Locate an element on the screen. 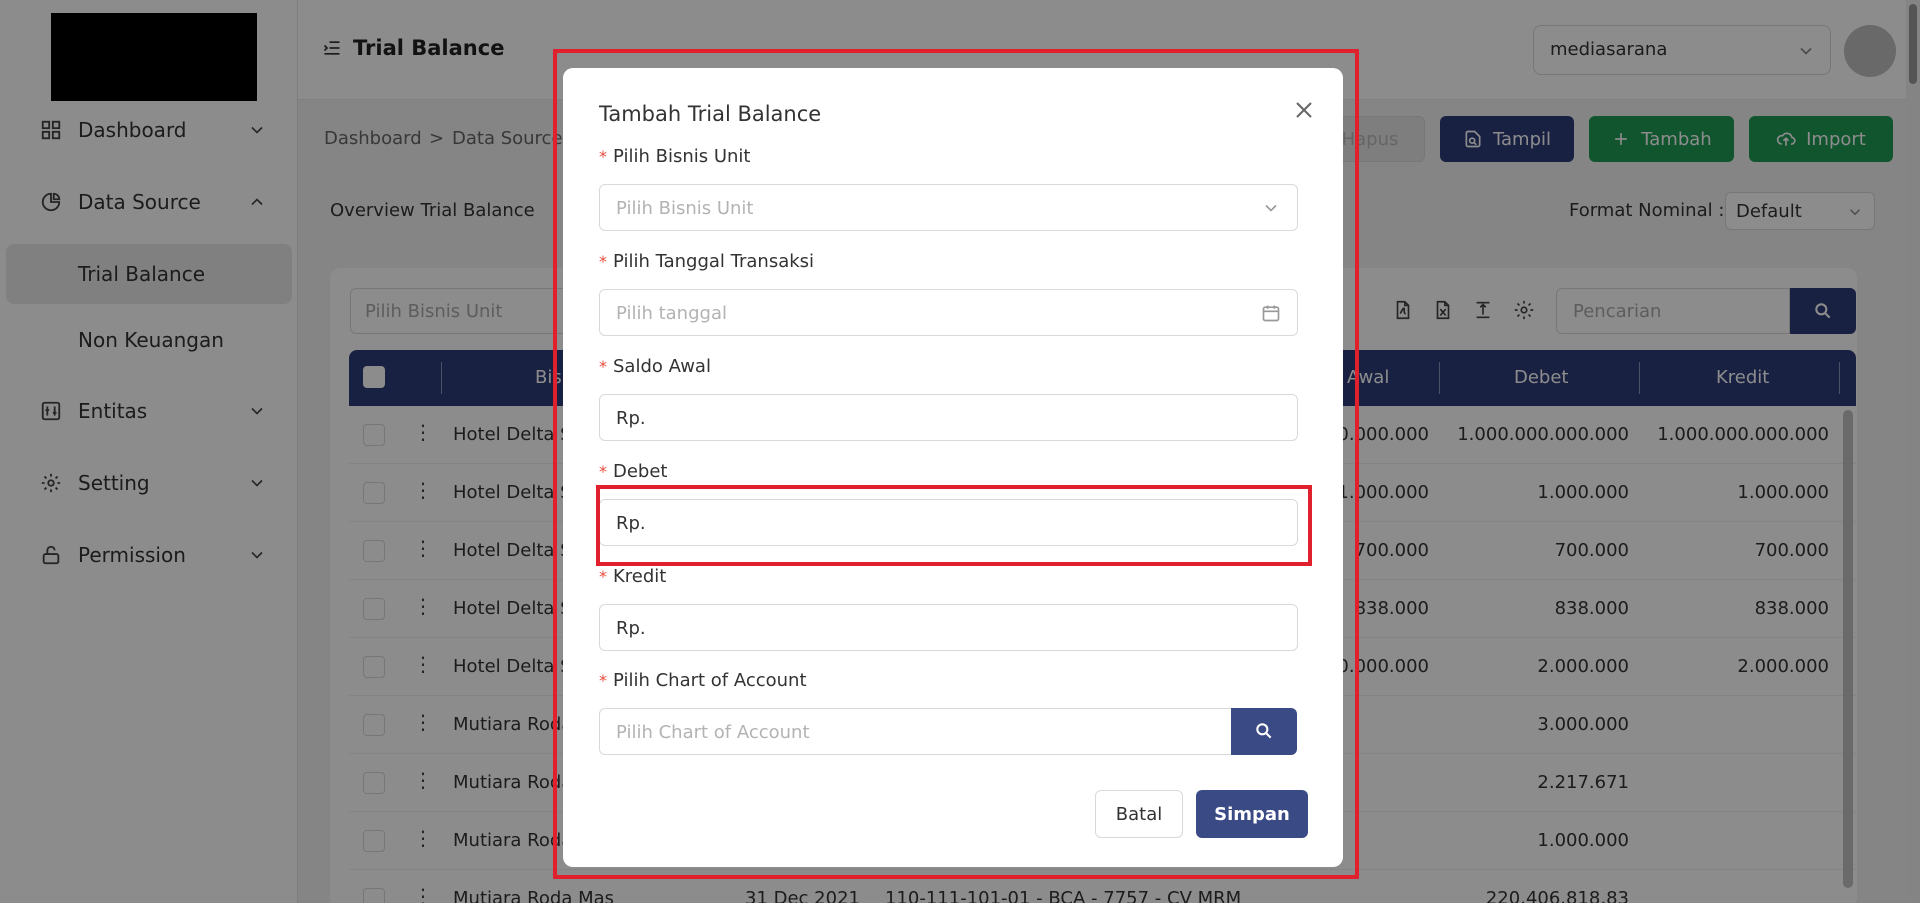 The image size is (1920, 903). coa-input: Pilih Chart of Account is located at coordinates (916, 731).